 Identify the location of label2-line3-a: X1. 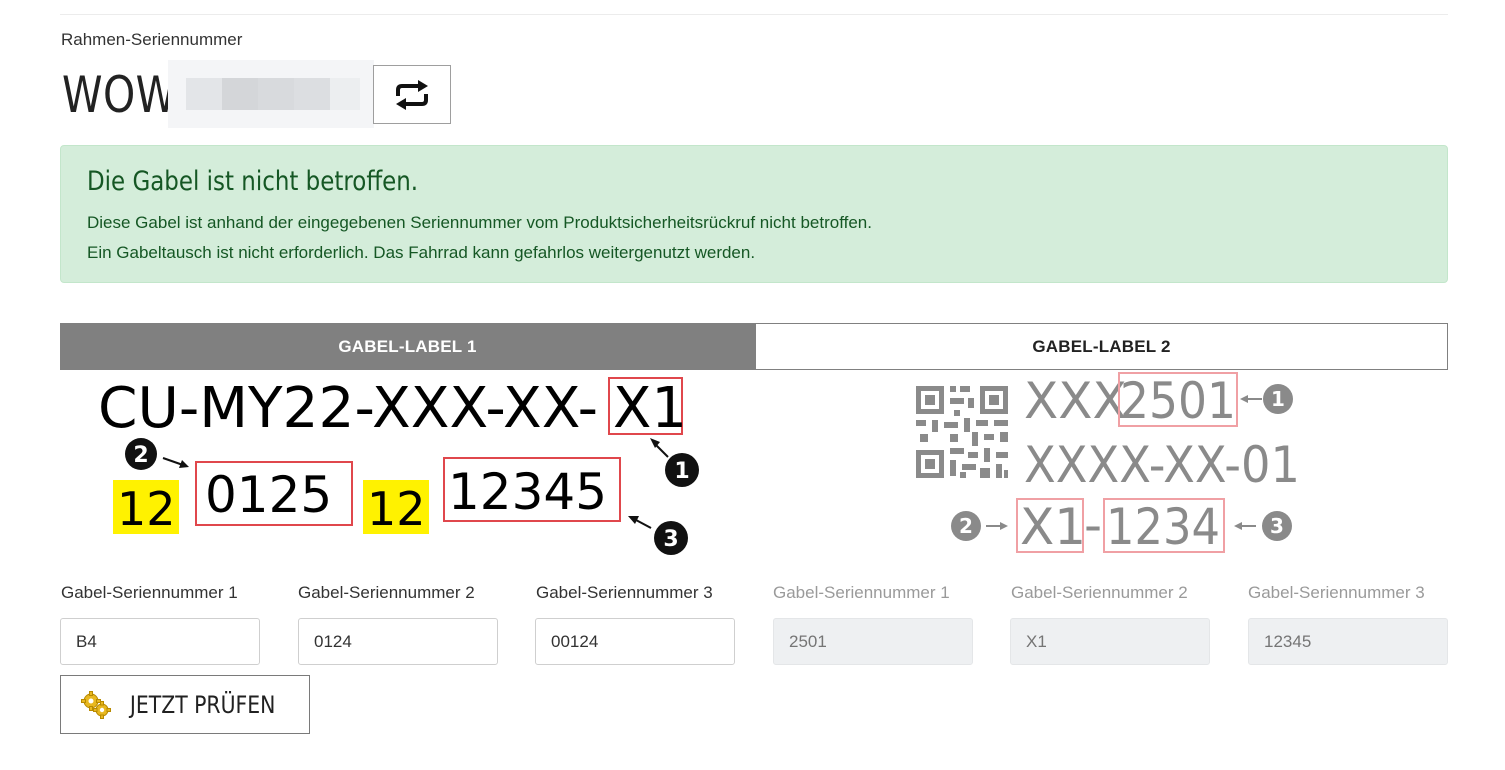
(1053, 527).